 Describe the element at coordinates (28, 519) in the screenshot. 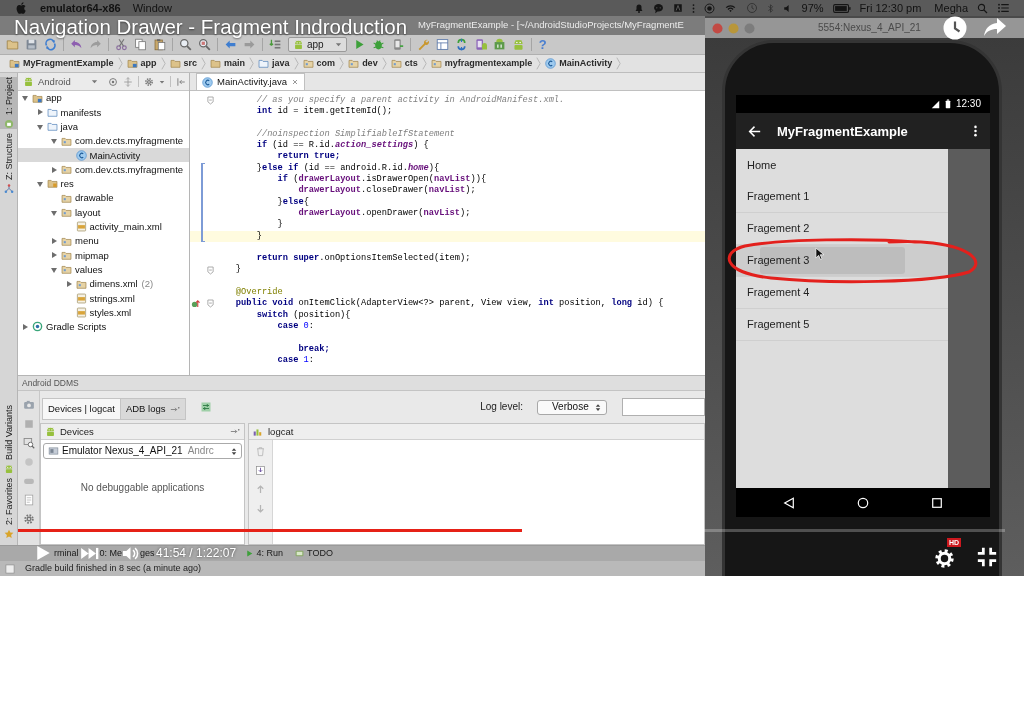

I see `gear-icon` at that location.